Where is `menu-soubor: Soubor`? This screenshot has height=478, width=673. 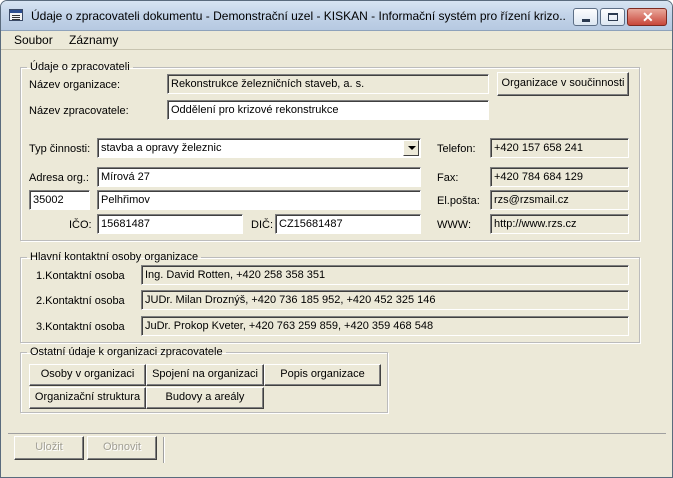
menu-soubor: Soubor is located at coordinates (33, 40).